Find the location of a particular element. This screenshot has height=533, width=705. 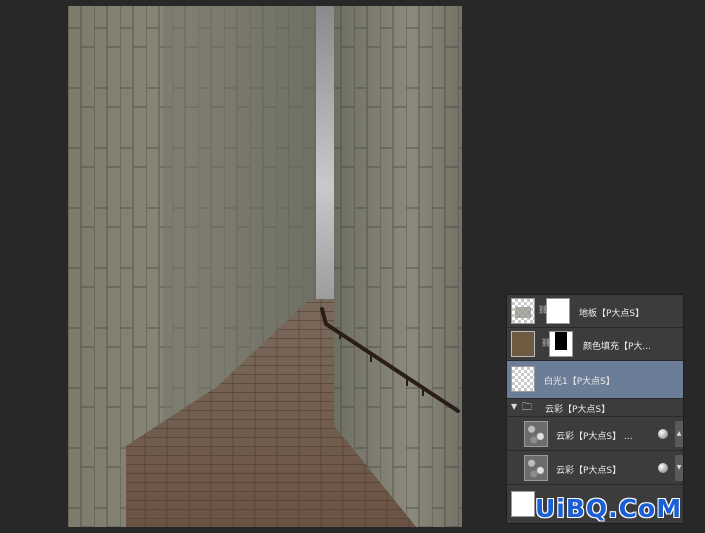

folder-icon: 🗀 is located at coordinates (527, 407).